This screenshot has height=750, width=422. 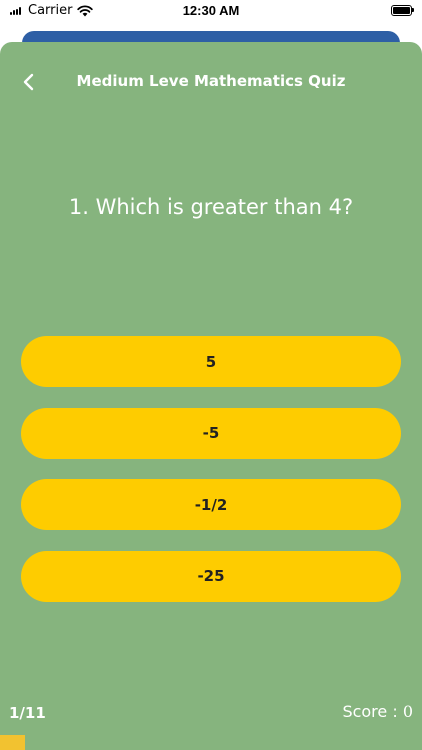 I want to click on score-display: Score : 0, so click(x=377, y=711).